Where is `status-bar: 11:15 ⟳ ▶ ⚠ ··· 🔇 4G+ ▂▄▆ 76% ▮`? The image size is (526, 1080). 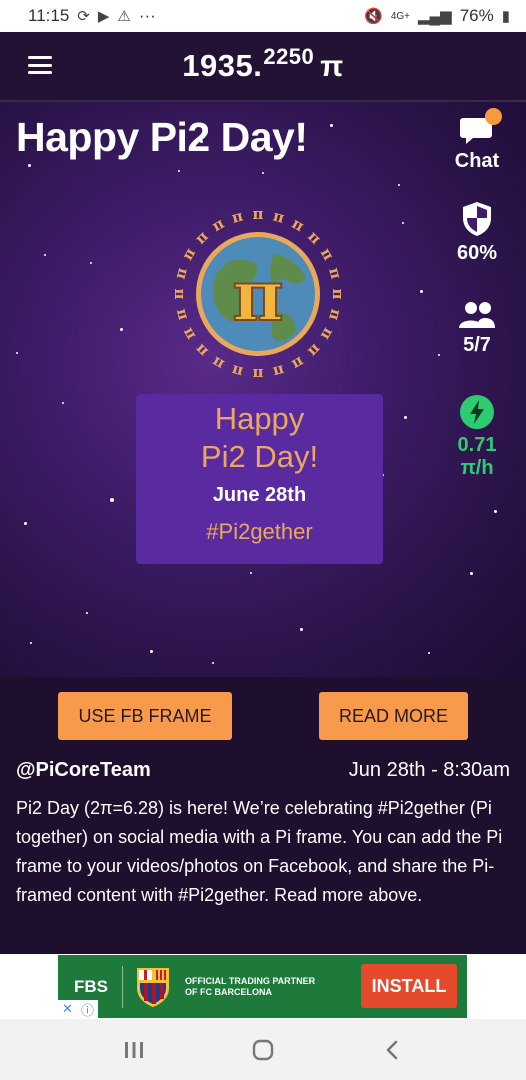
status-bar: 11:15 ⟳ ▶ ⚠ ··· 🔇 4G+ ▂▄▆ 76% ▮ is located at coordinates (263, 16).